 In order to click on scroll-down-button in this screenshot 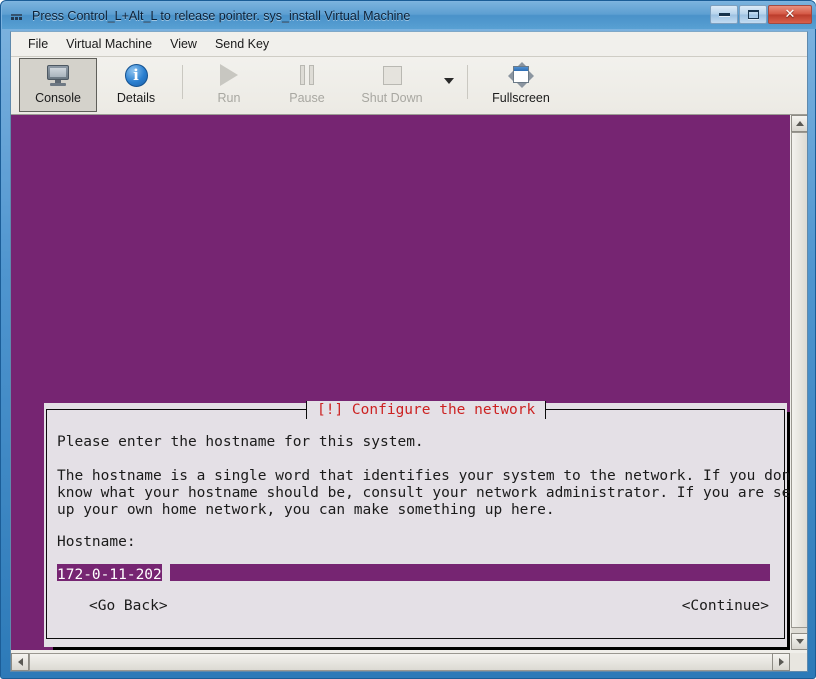, I will do `click(799, 641)`.